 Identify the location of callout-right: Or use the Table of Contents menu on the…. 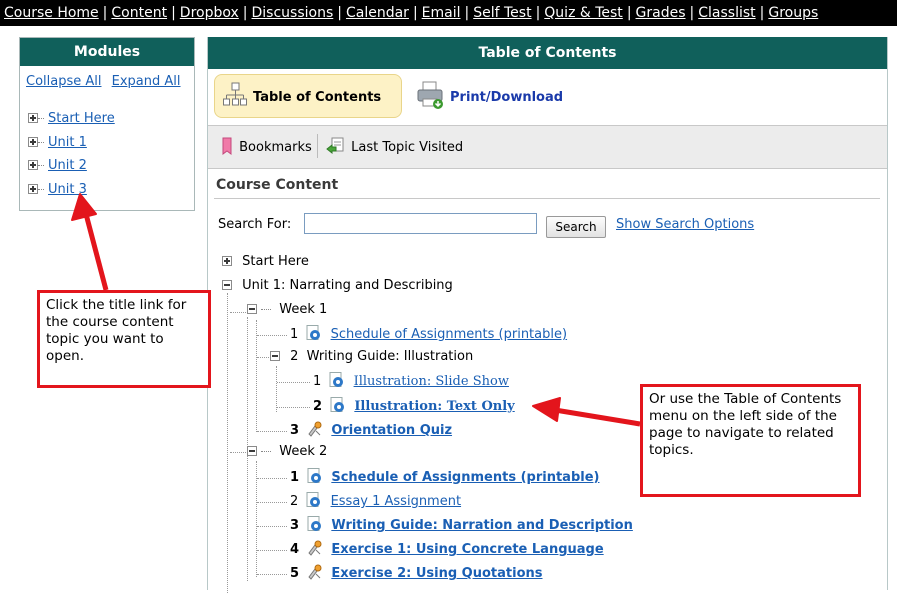
(750, 440).